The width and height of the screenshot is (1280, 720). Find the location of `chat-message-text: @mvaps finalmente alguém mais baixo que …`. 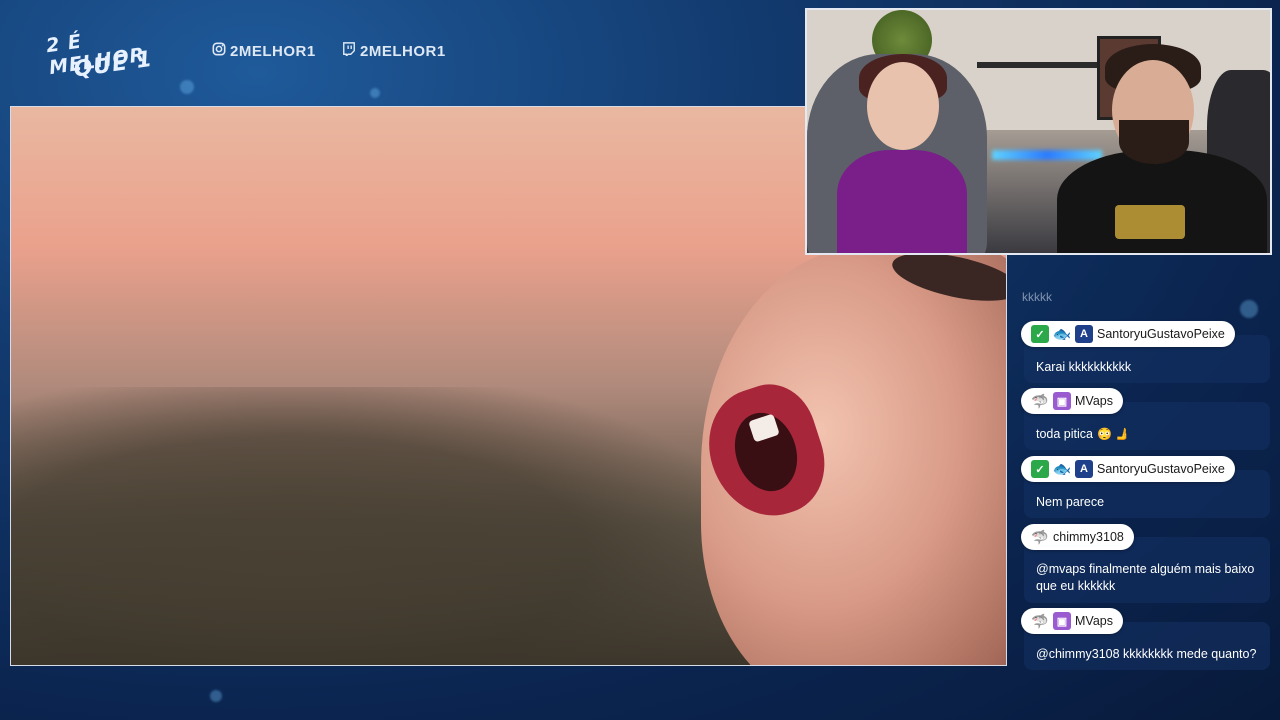

chat-message-text: @mvaps finalmente alguém mais baixo que … is located at coordinates (1145, 577).